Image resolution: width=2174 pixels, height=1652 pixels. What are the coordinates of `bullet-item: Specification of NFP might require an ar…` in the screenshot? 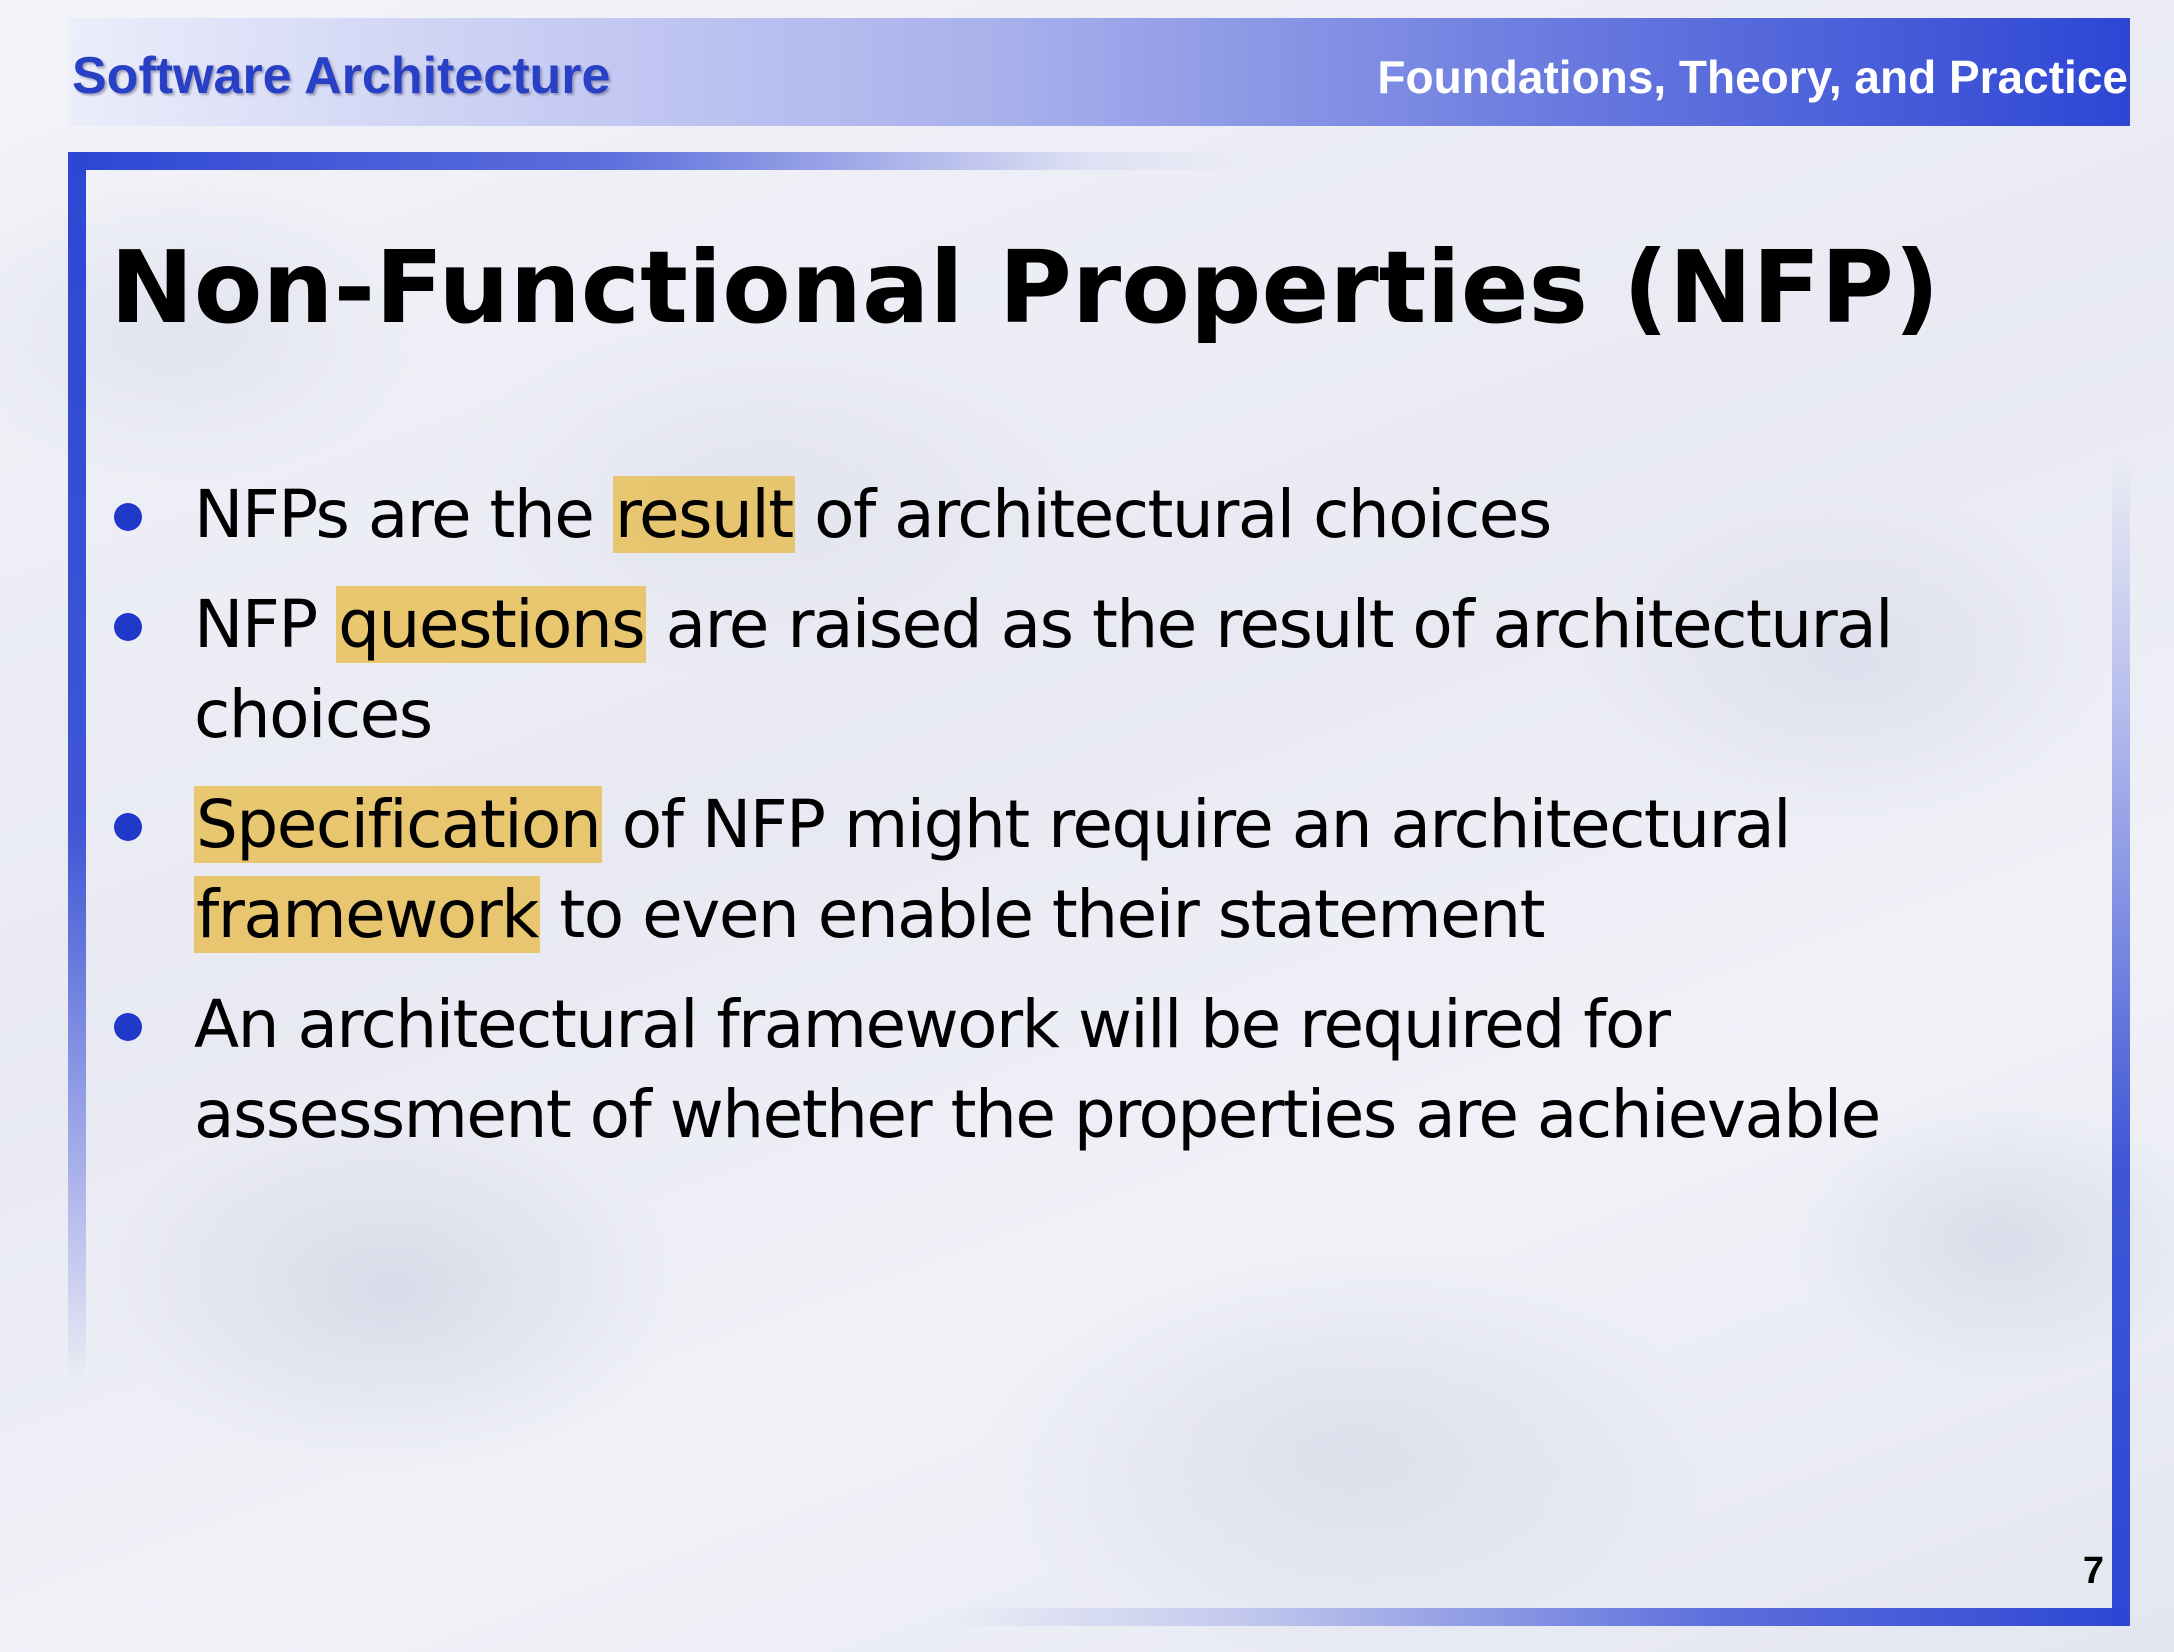 It's located at (1072, 870).